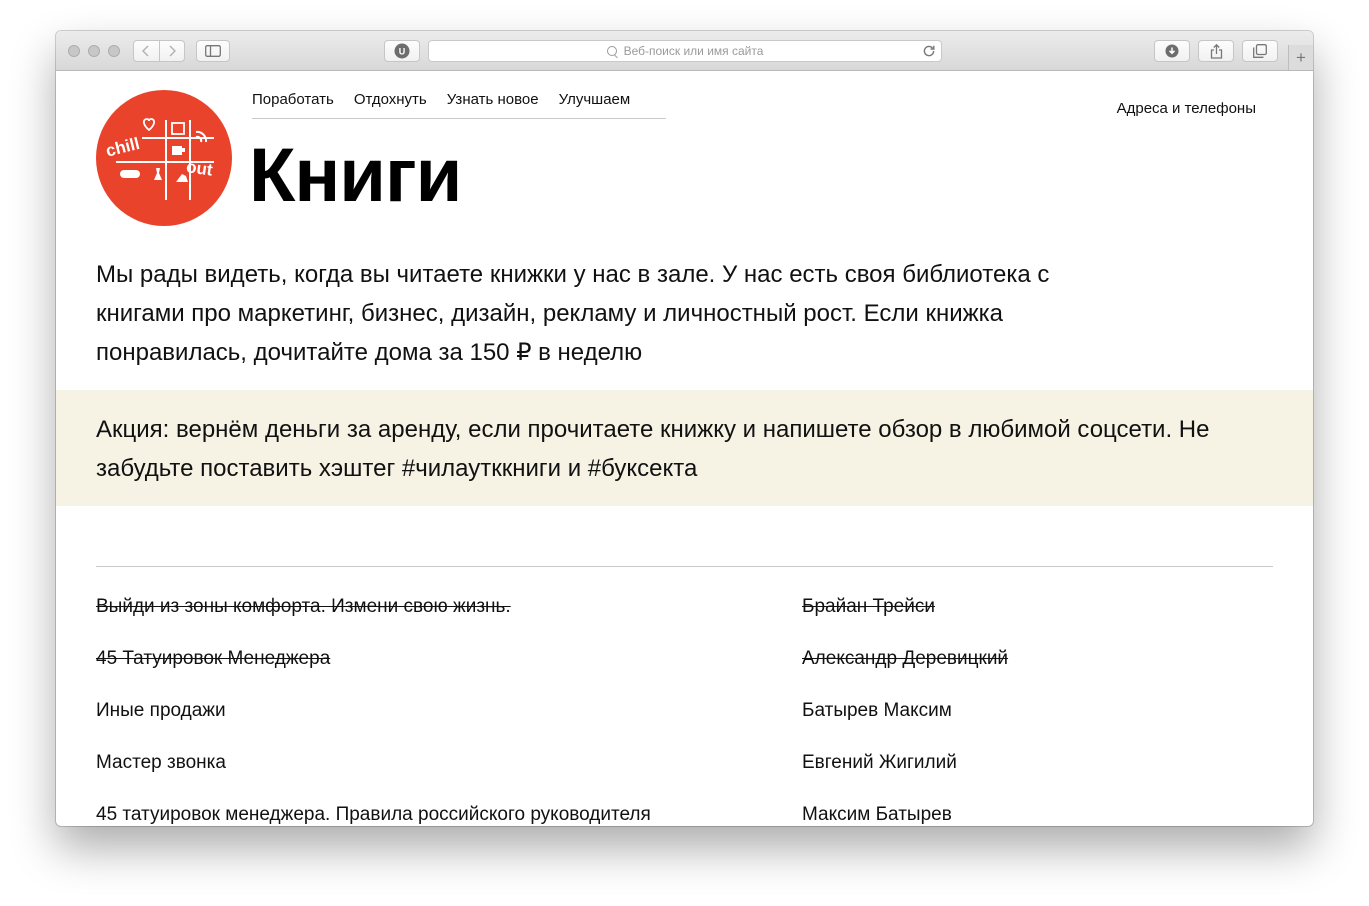 This screenshot has width=1369, height=906. What do you see at coordinates (158, 174) in the screenshot?
I see `chess-icon` at bounding box center [158, 174].